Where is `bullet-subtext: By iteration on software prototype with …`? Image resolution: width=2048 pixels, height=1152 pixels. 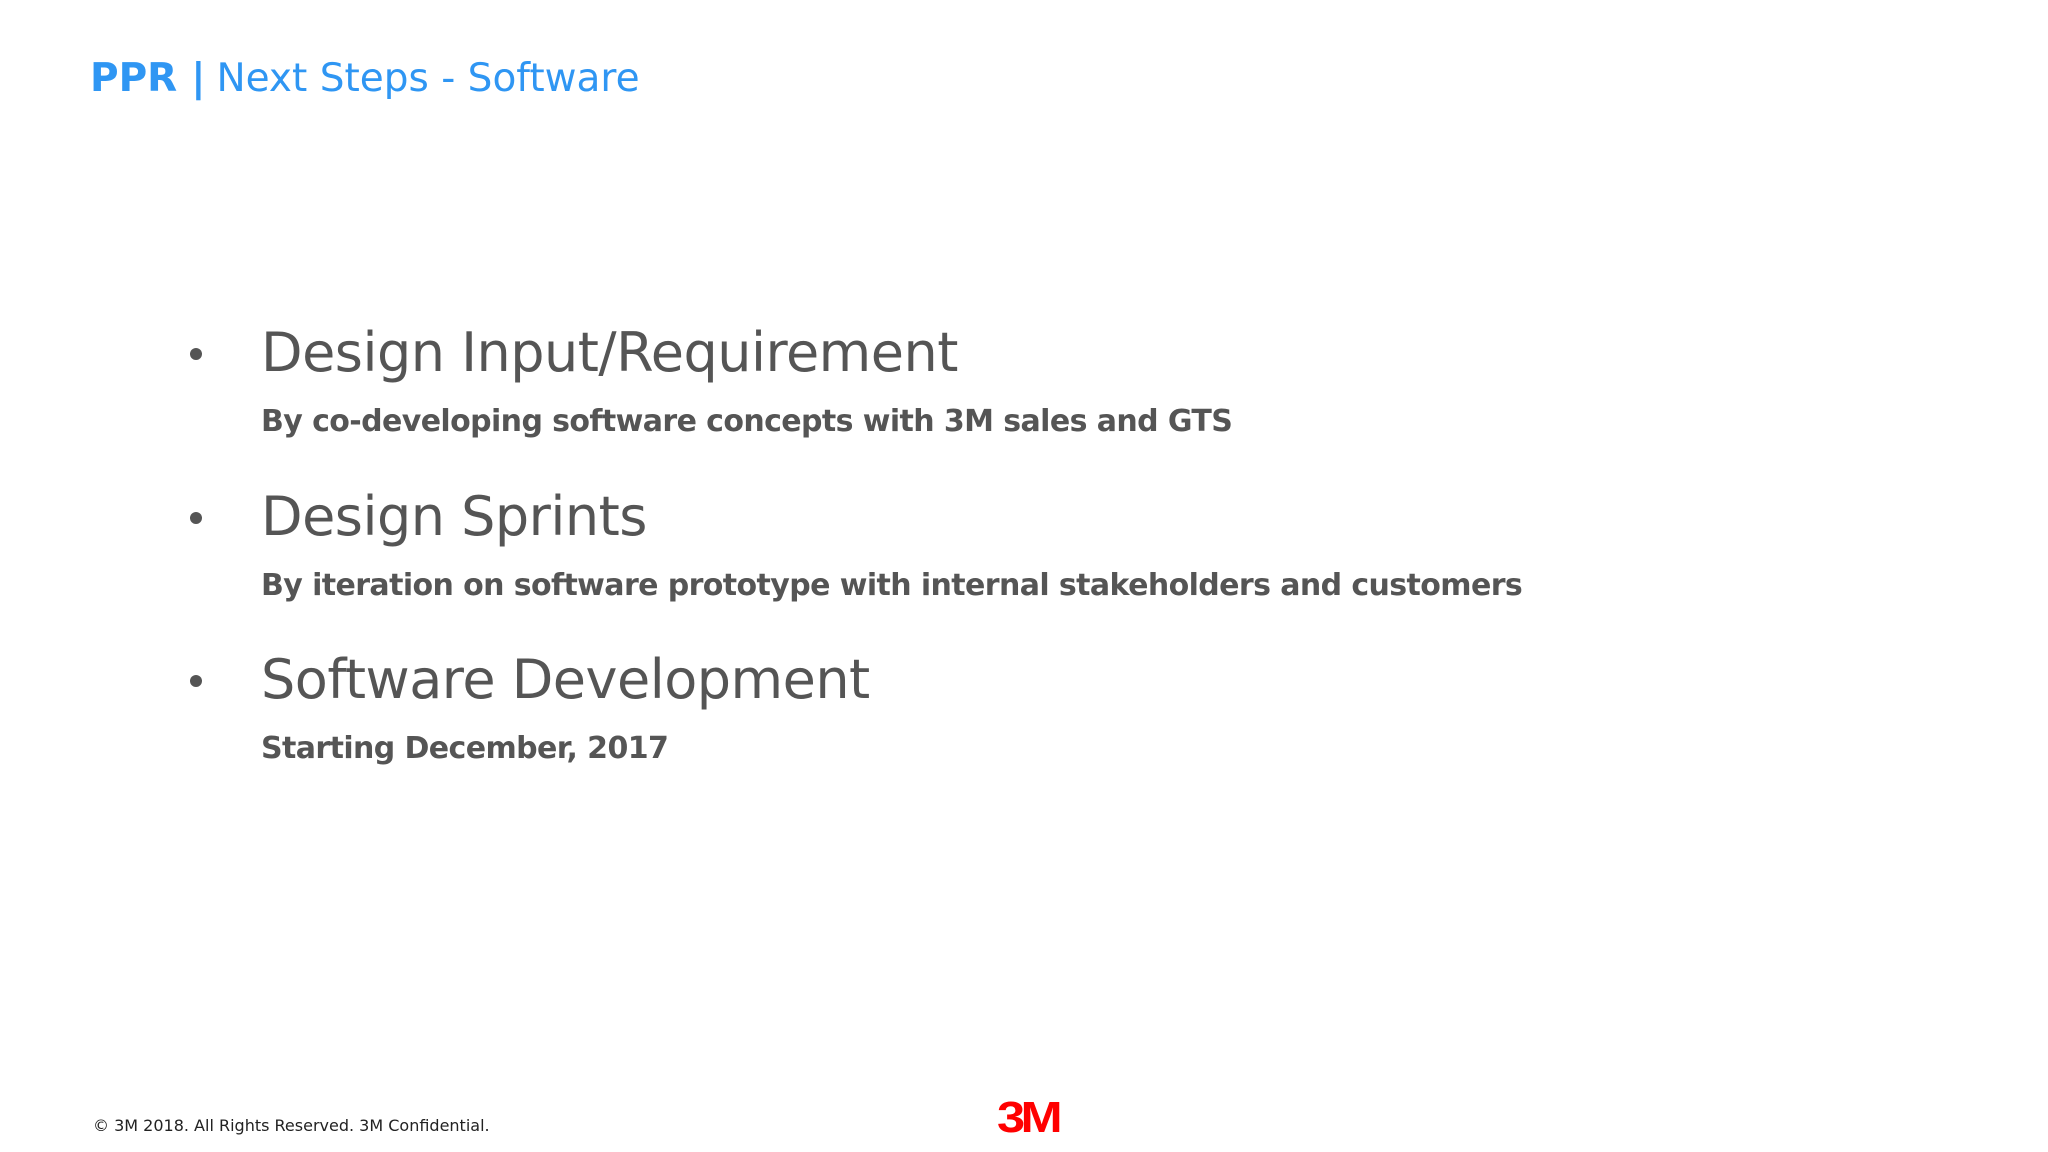
bullet-subtext: By iteration on software prototype with … is located at coordinates (892, 585).